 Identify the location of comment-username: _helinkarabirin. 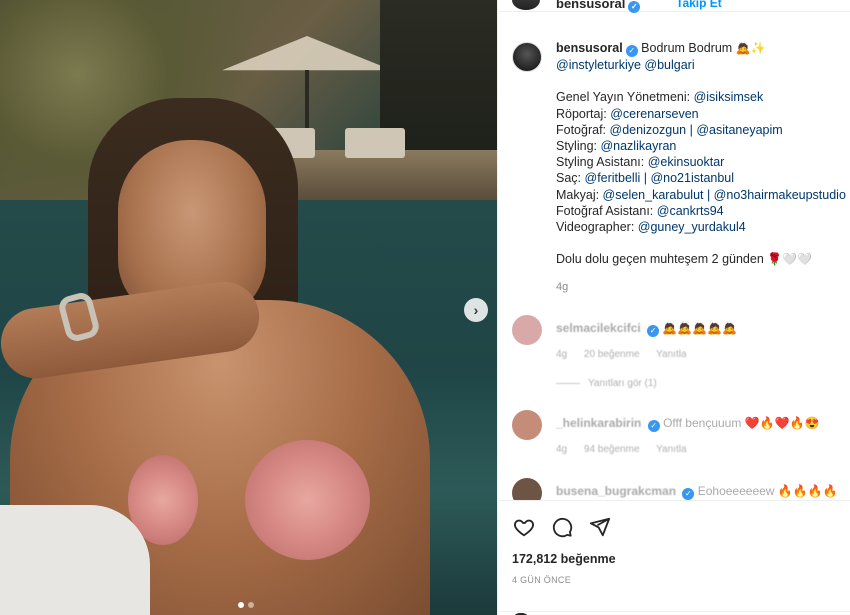
(598, 423).